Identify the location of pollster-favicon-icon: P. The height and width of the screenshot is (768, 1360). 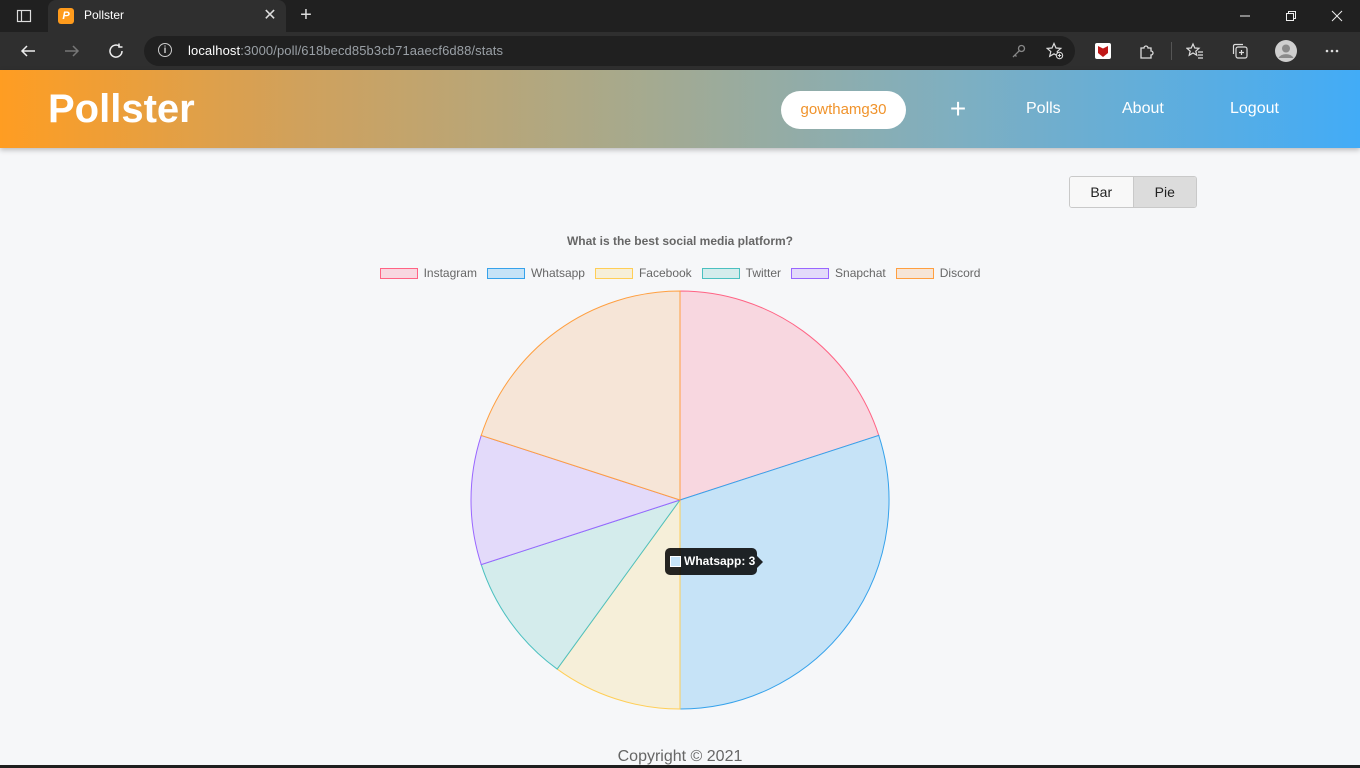
(66, 16).